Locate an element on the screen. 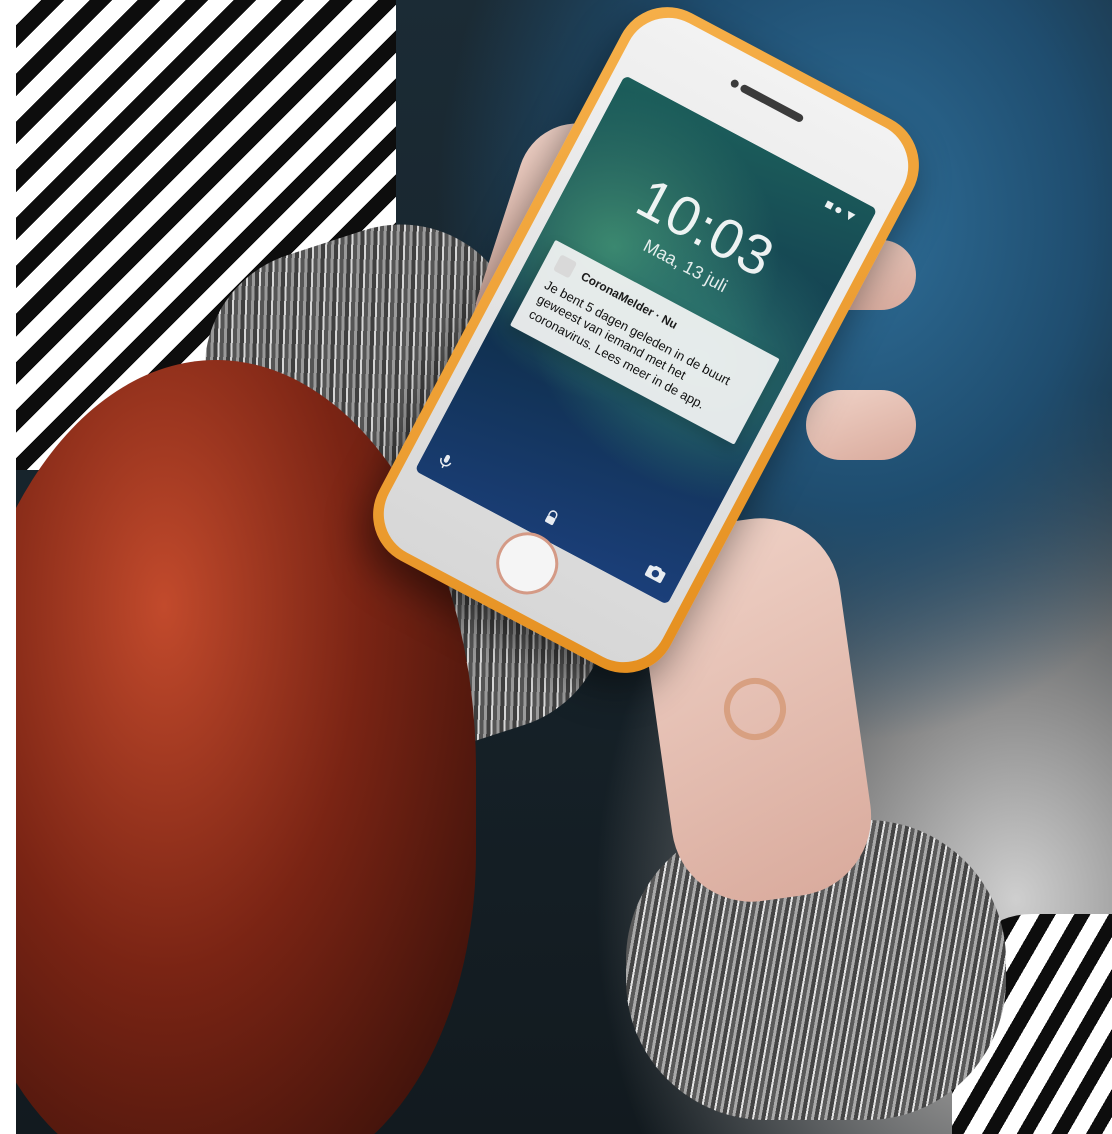 The width and height of the screenshot is (1112, 1134). status-bar: ■●▼ is located at coordinates (842, 211).